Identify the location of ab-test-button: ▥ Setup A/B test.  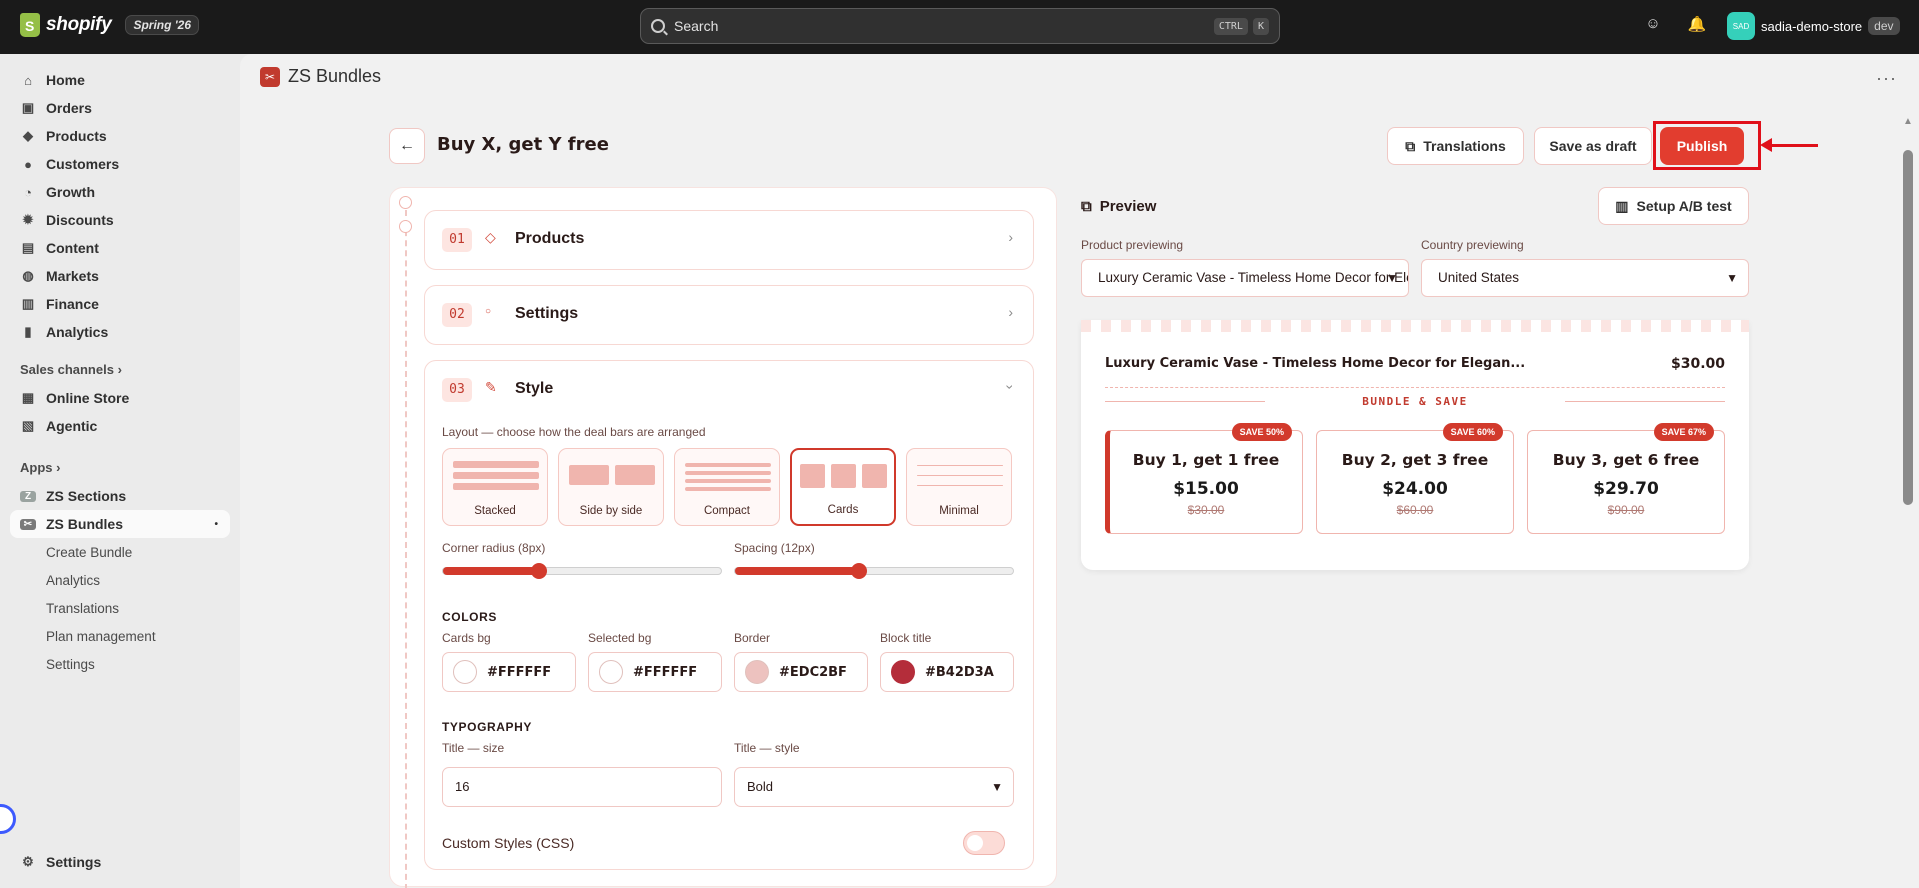
(1673, 206).